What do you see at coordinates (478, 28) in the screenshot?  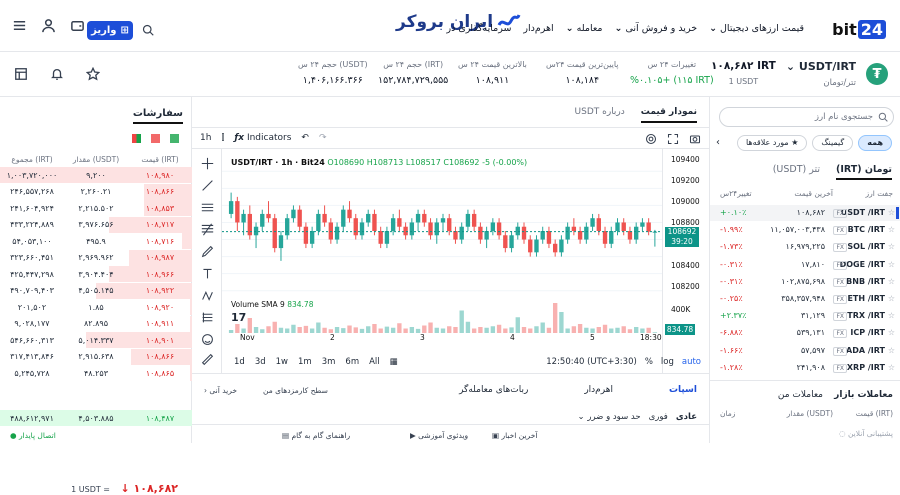 I see `menu-item-invest: سرمایه‌گذاری در` at bounding box center [478, 28].